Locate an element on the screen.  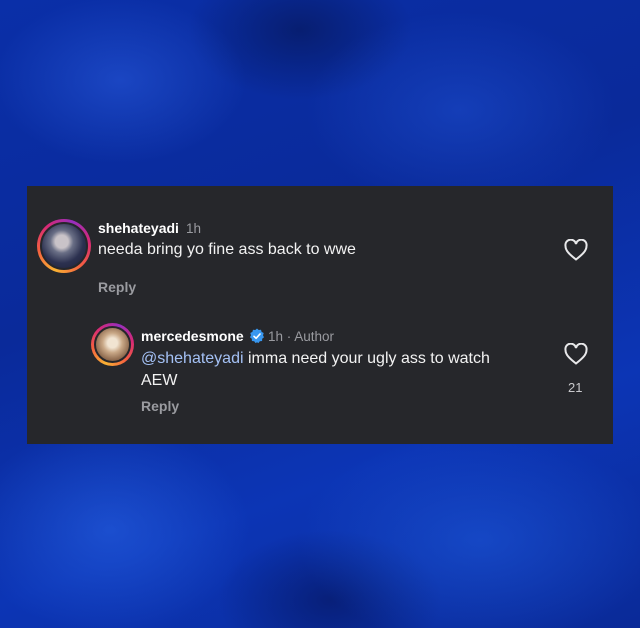
like-count: 21 is located at coordinates (575, 387).